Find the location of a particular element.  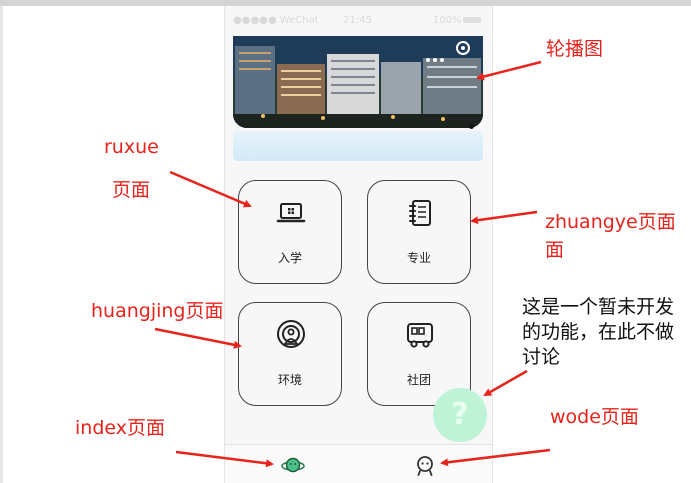

annotation-index: index页面 is located at coordinates (120, 428).